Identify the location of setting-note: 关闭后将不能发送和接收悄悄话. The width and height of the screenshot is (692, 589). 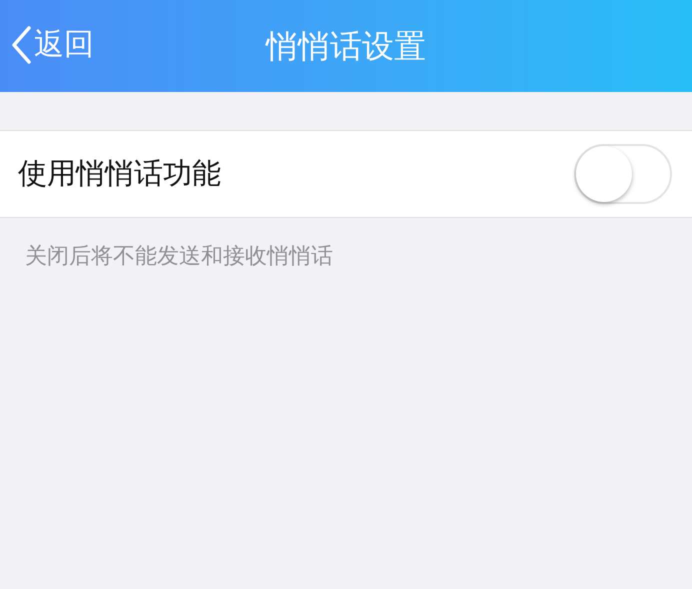
(179, 257).